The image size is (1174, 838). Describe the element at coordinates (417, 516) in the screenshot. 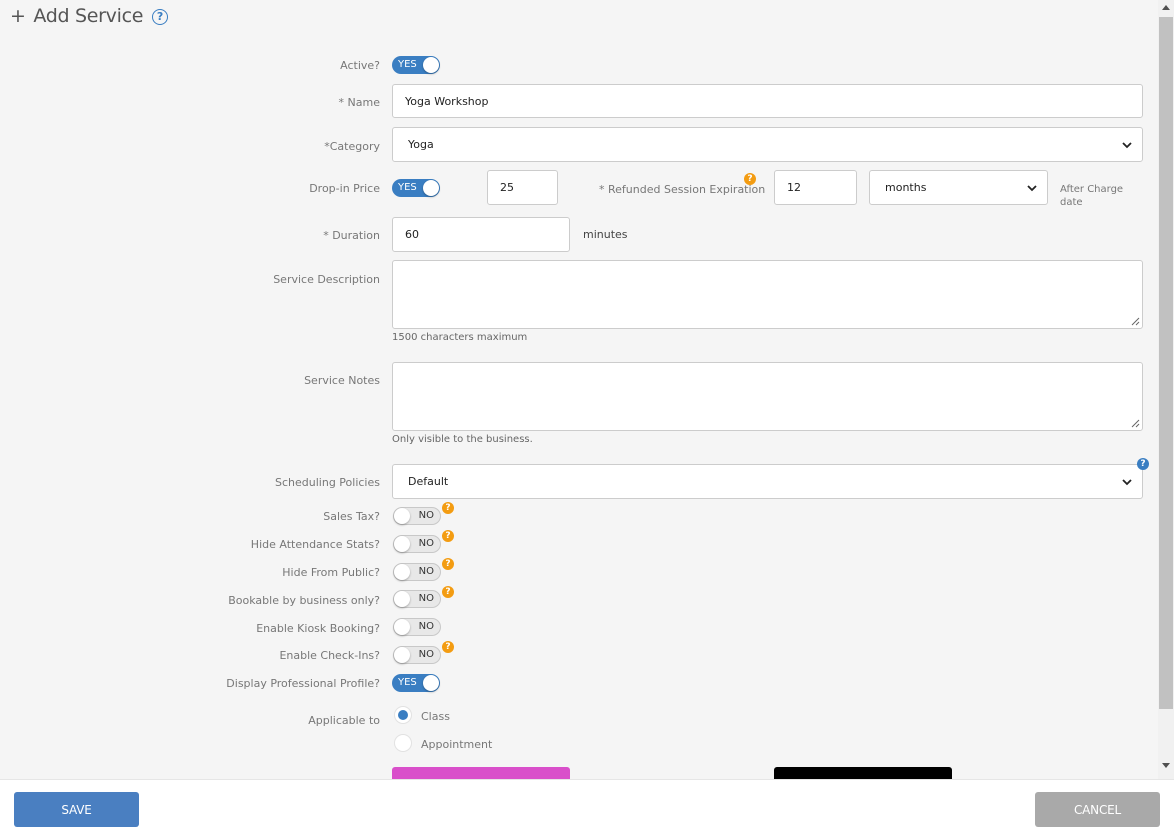

I see `sales-tax-toggle: NO` at that location.